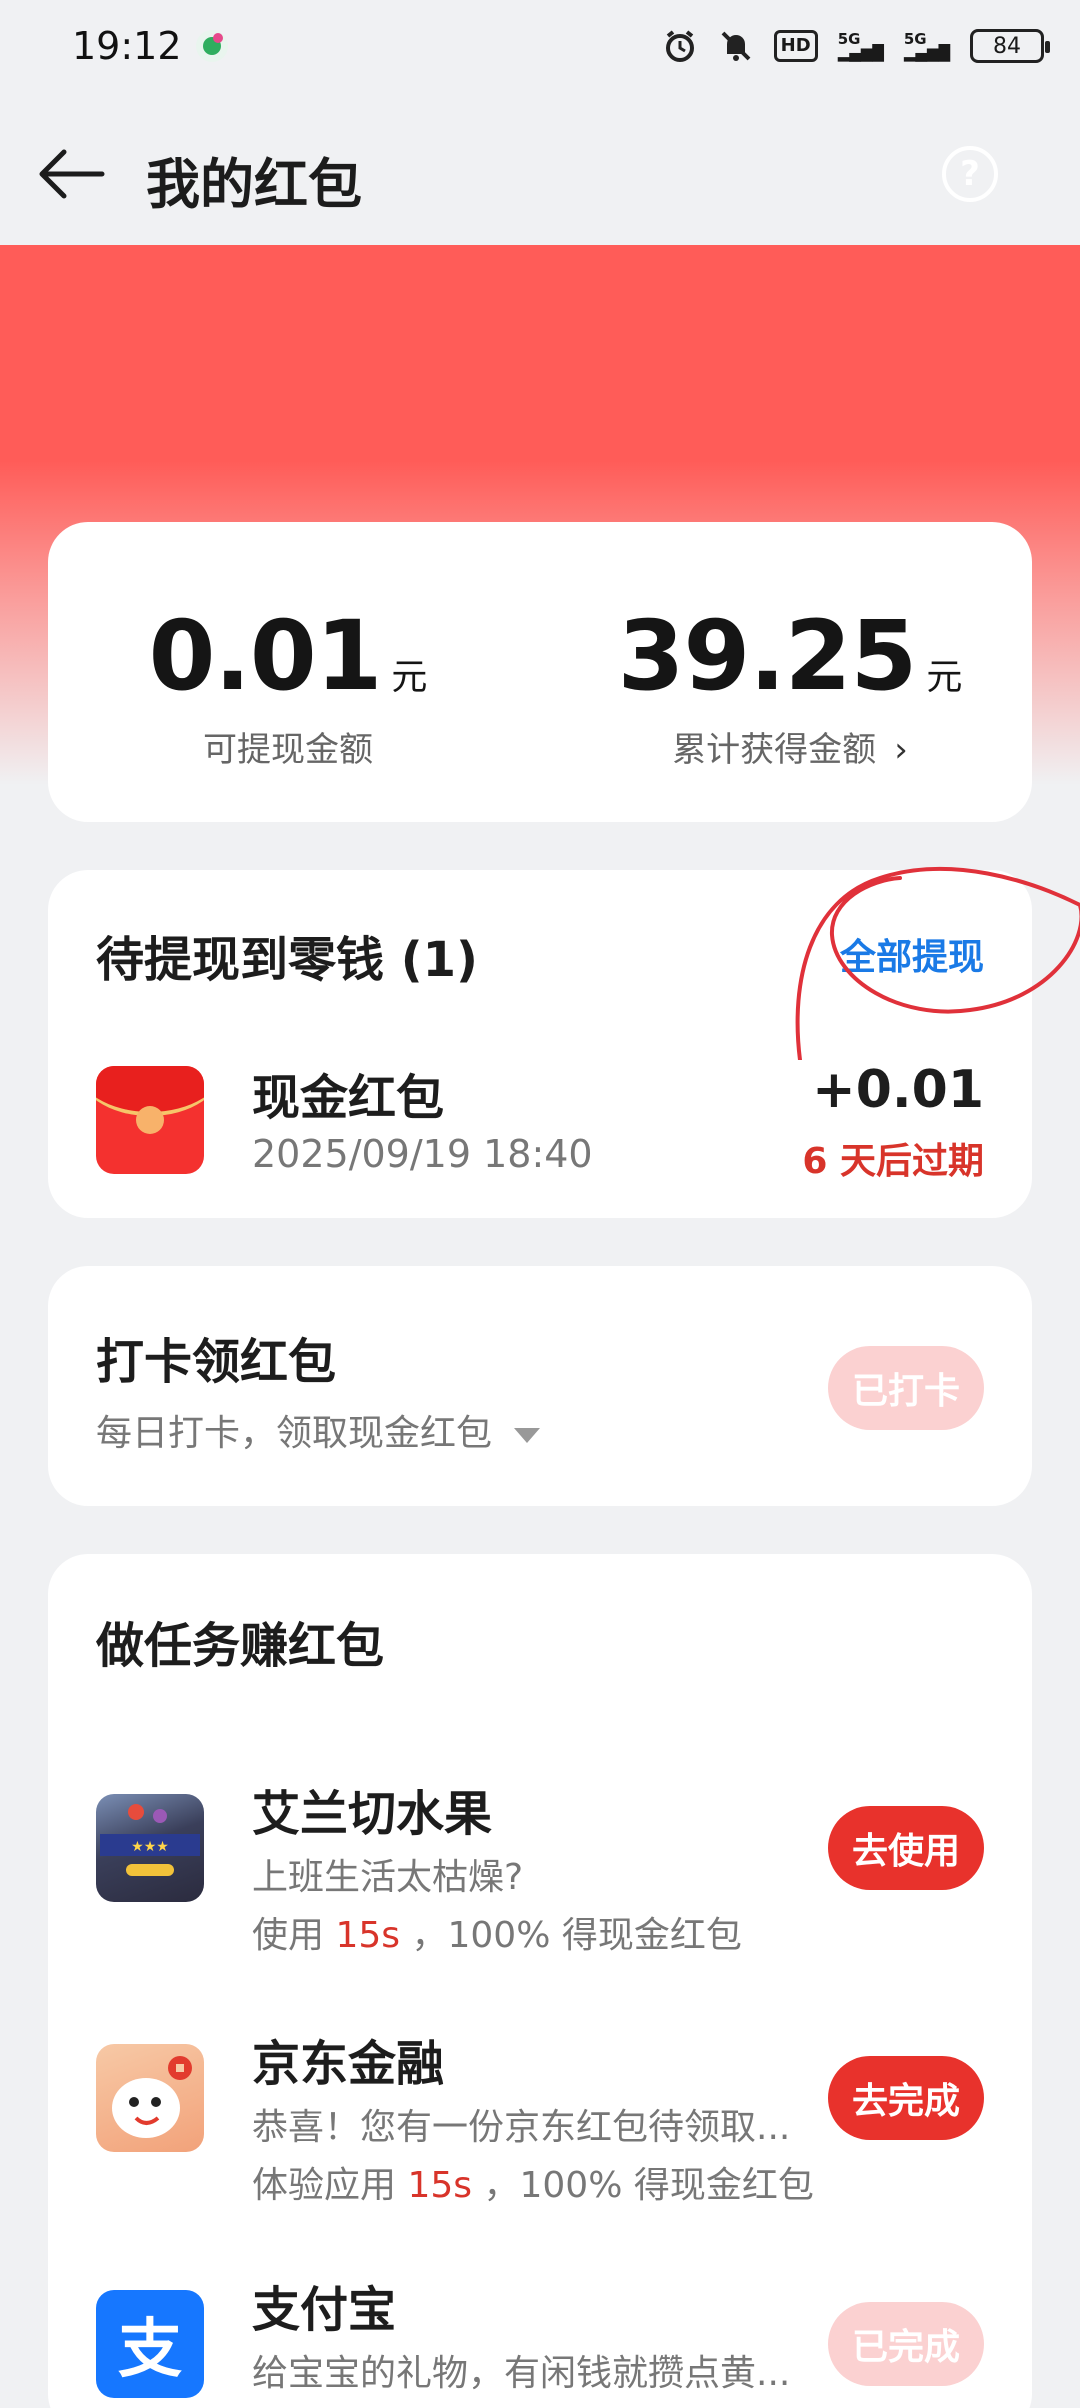 The width and height of the screenshot is (1080, 2408). I want to click on pending-item-name: 现金红包, so click(348, 1098).